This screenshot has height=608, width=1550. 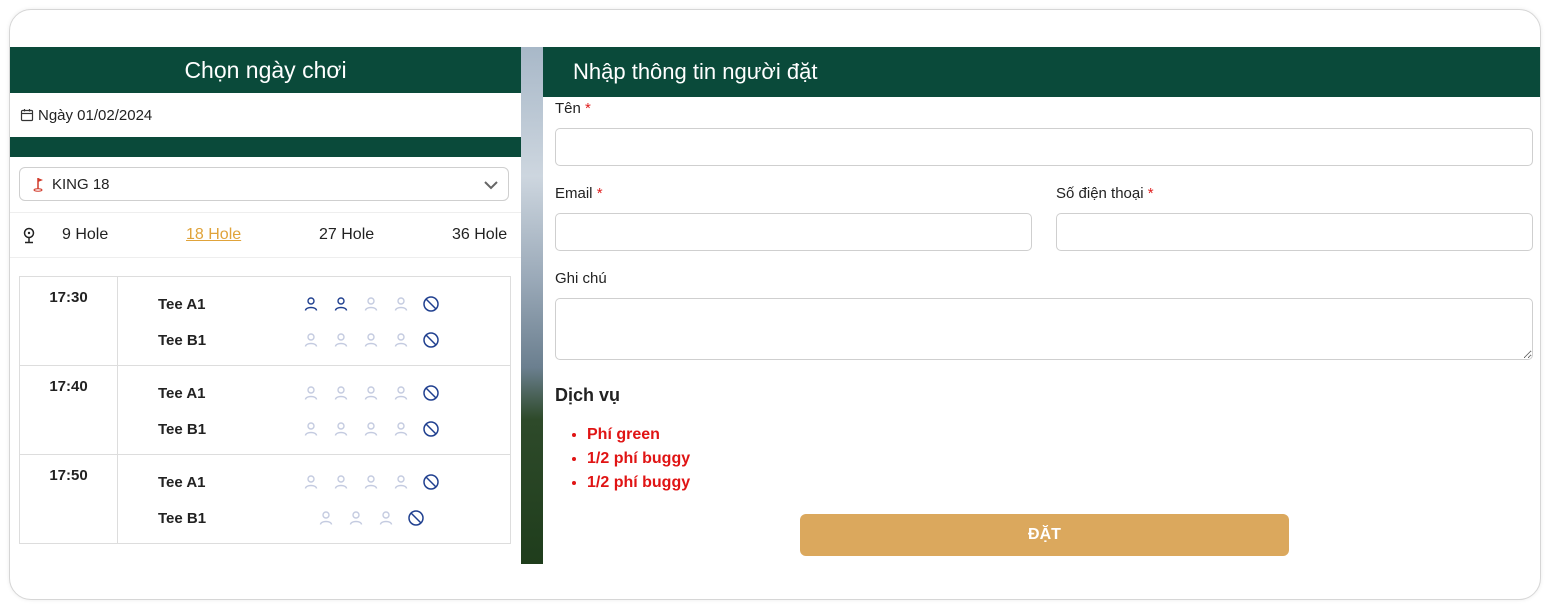 I want to click on hole-selector: 9 Hole 18 Hole 27 Hole 36 Hole, so click(x=265, y=235).